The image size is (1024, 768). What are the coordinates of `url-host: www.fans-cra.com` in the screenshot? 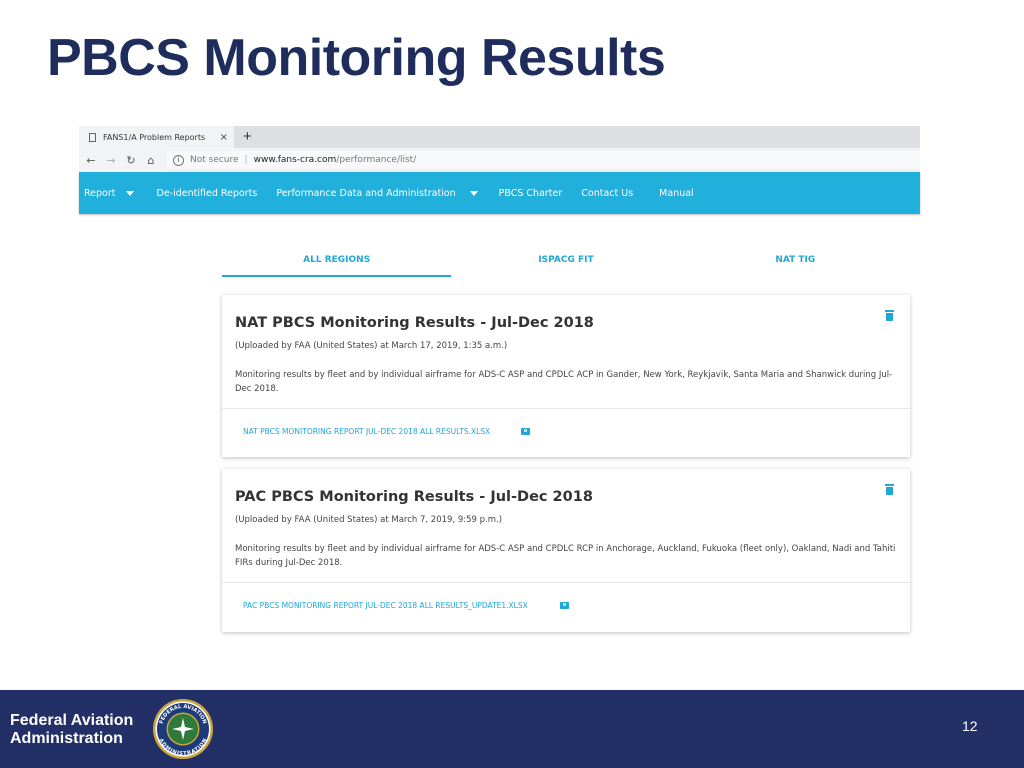 It's located at (295, 160).